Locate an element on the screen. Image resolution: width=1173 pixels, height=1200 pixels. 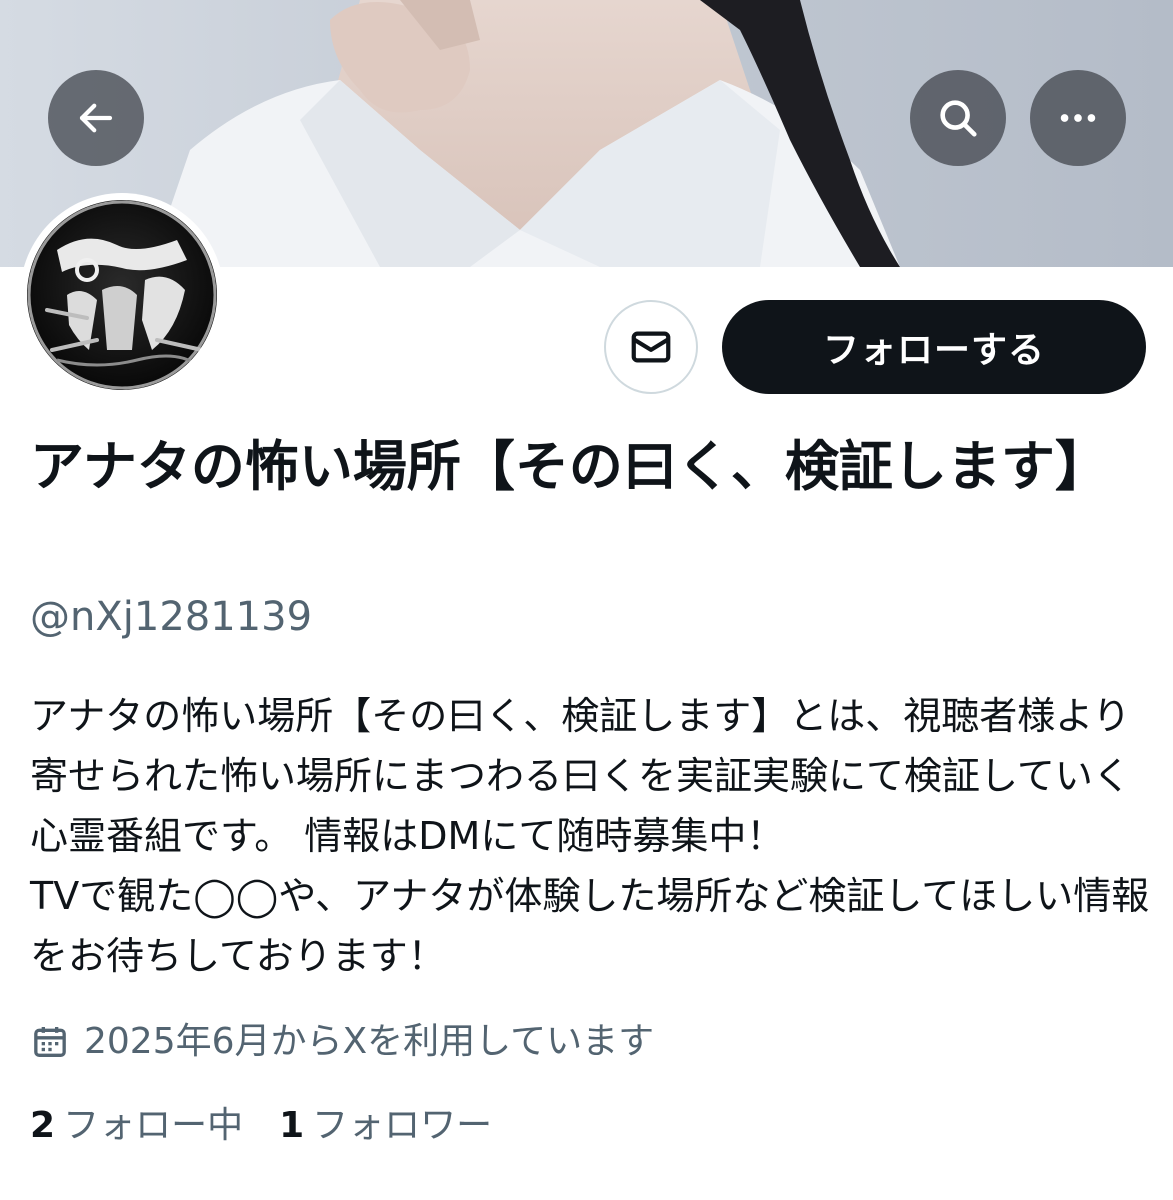
search-button is located at coordinates (958, 118).